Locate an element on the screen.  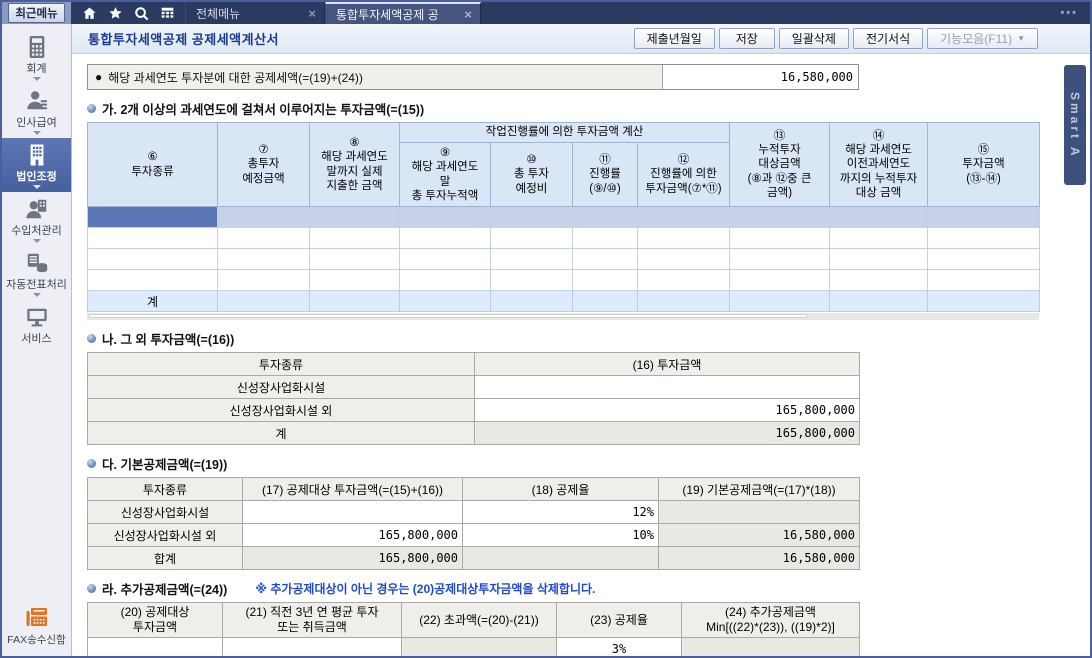
tab-label: 통합투자세액공제 공 is located at coordinates (387, 14).